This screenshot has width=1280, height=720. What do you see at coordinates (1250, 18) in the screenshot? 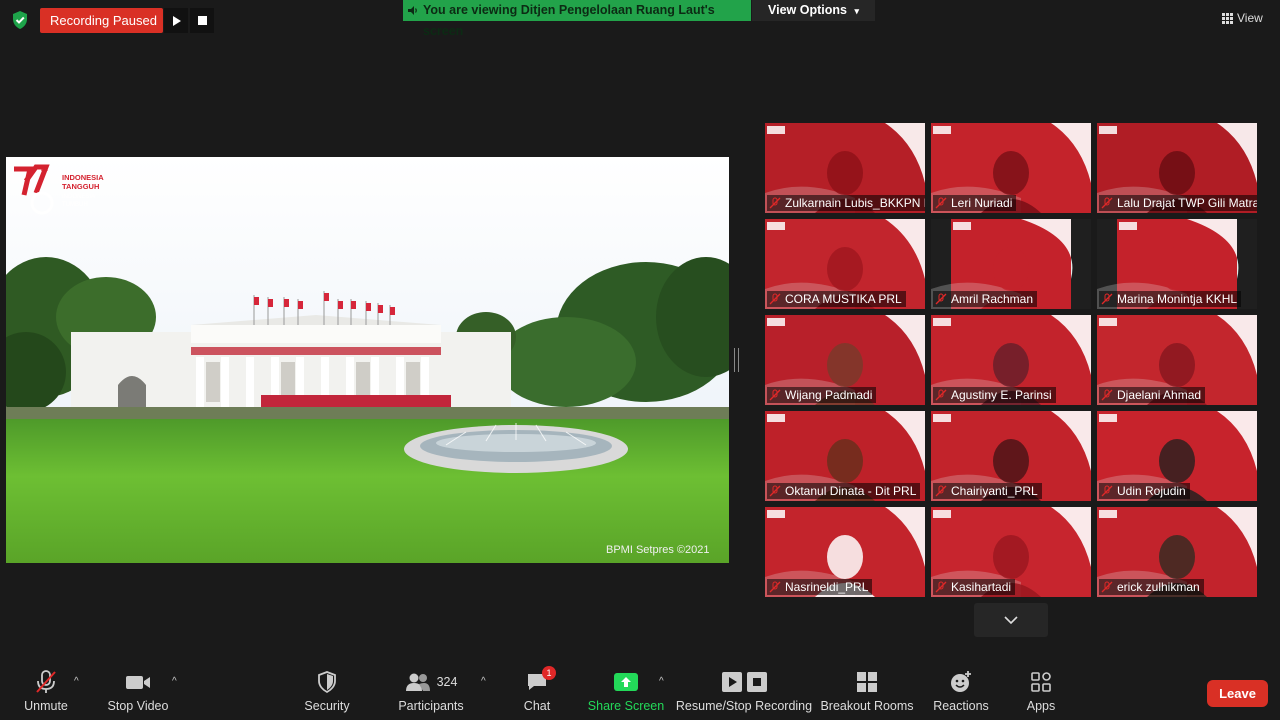
I see `view-label: View` at bounding box center [1250, 18].